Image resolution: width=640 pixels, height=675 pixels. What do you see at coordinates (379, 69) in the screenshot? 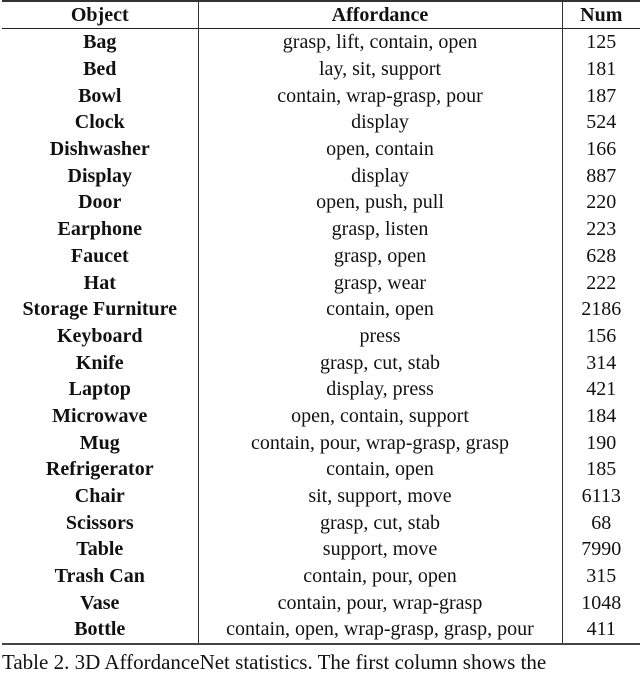
I see `cell-affordance: lay, sit, support` at bounding box center [379, 69].